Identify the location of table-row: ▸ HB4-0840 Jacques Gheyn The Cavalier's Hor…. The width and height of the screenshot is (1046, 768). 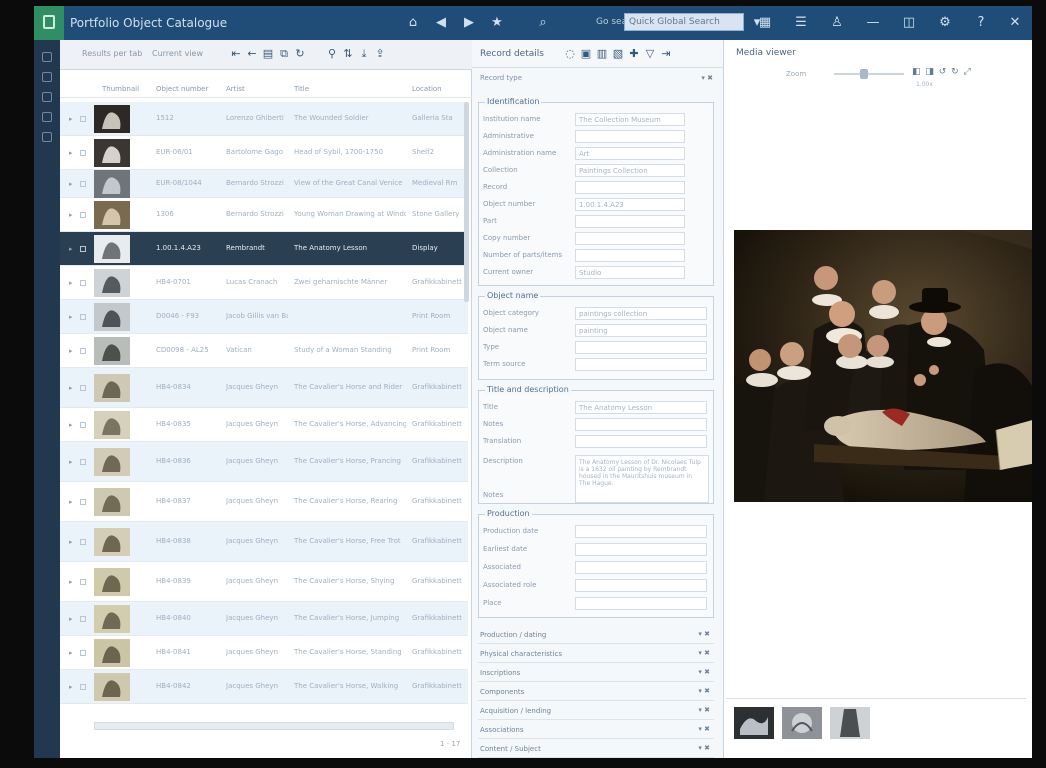
(264, 619).